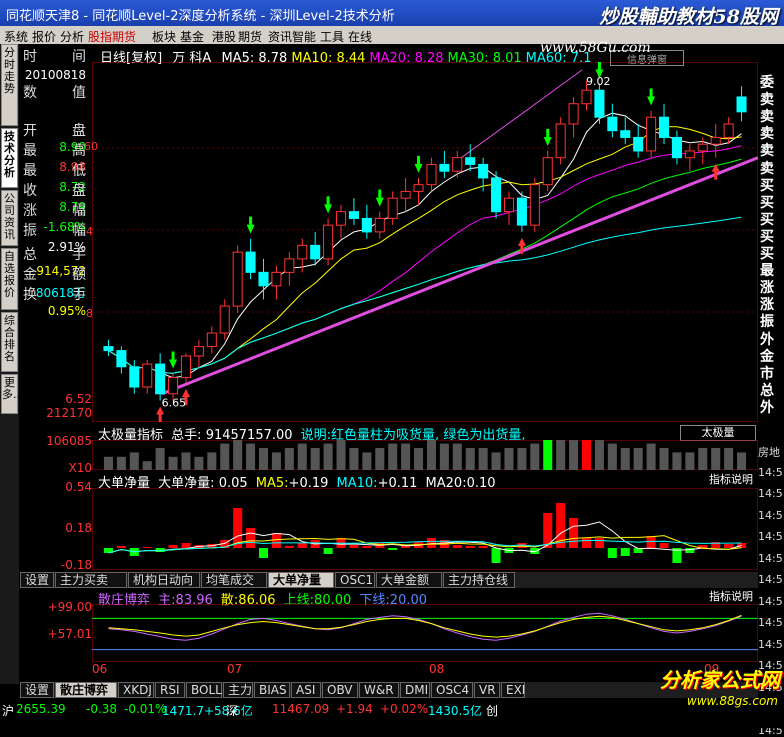  Describe the element at coordinates (301, 580) in the screenshot. I see `tb1-tab-4: 大单净量` at that location.